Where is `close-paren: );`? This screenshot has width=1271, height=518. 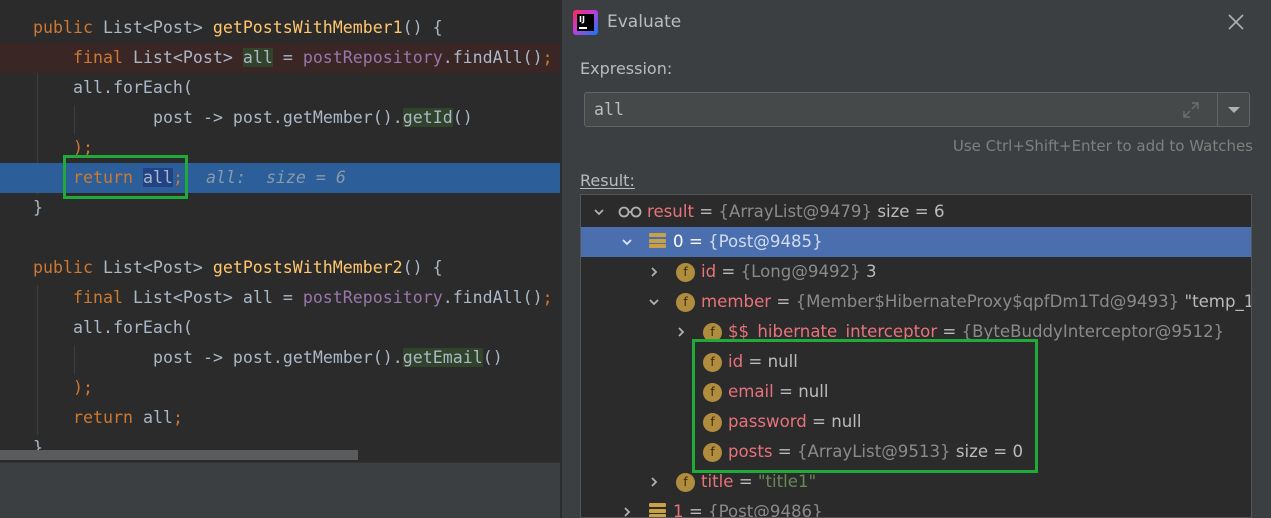
close-paren: ); is located at coordinates (83, 387).